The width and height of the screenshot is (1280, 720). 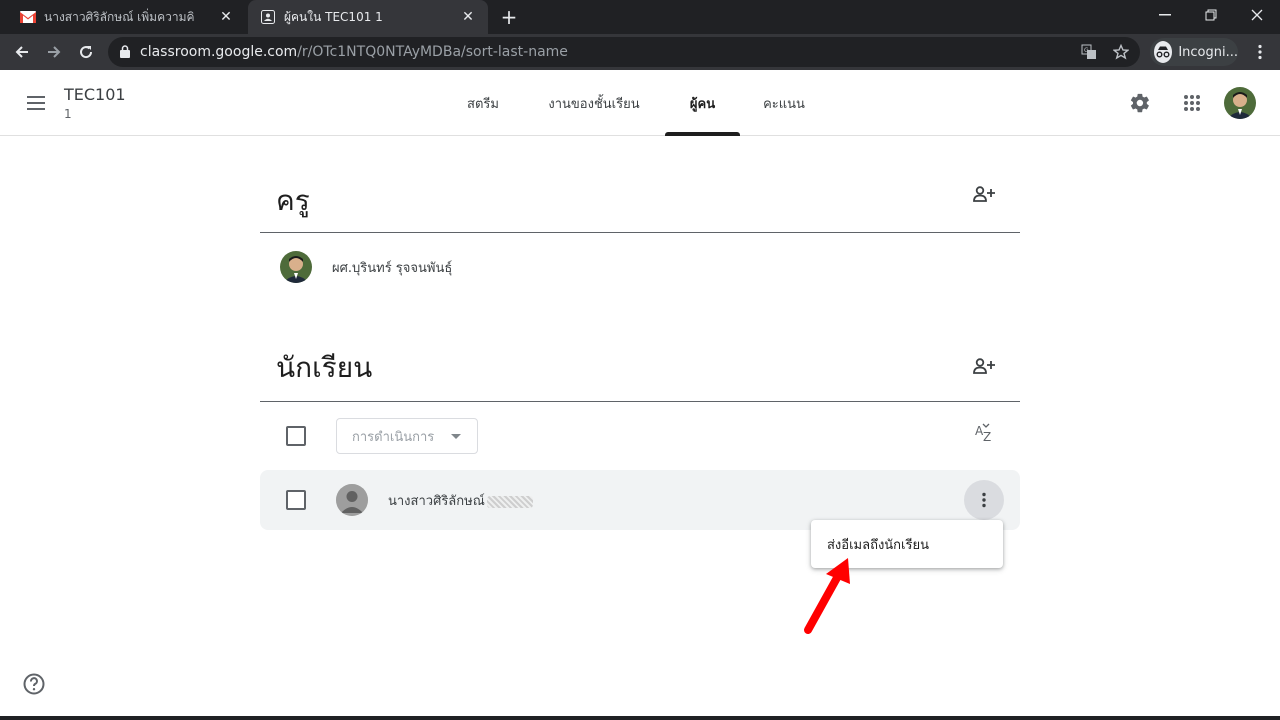 What do you see at coordinates (456, 436) in the screenshot?
I see `chevron-down-icon` at bounding box center [456, 436].